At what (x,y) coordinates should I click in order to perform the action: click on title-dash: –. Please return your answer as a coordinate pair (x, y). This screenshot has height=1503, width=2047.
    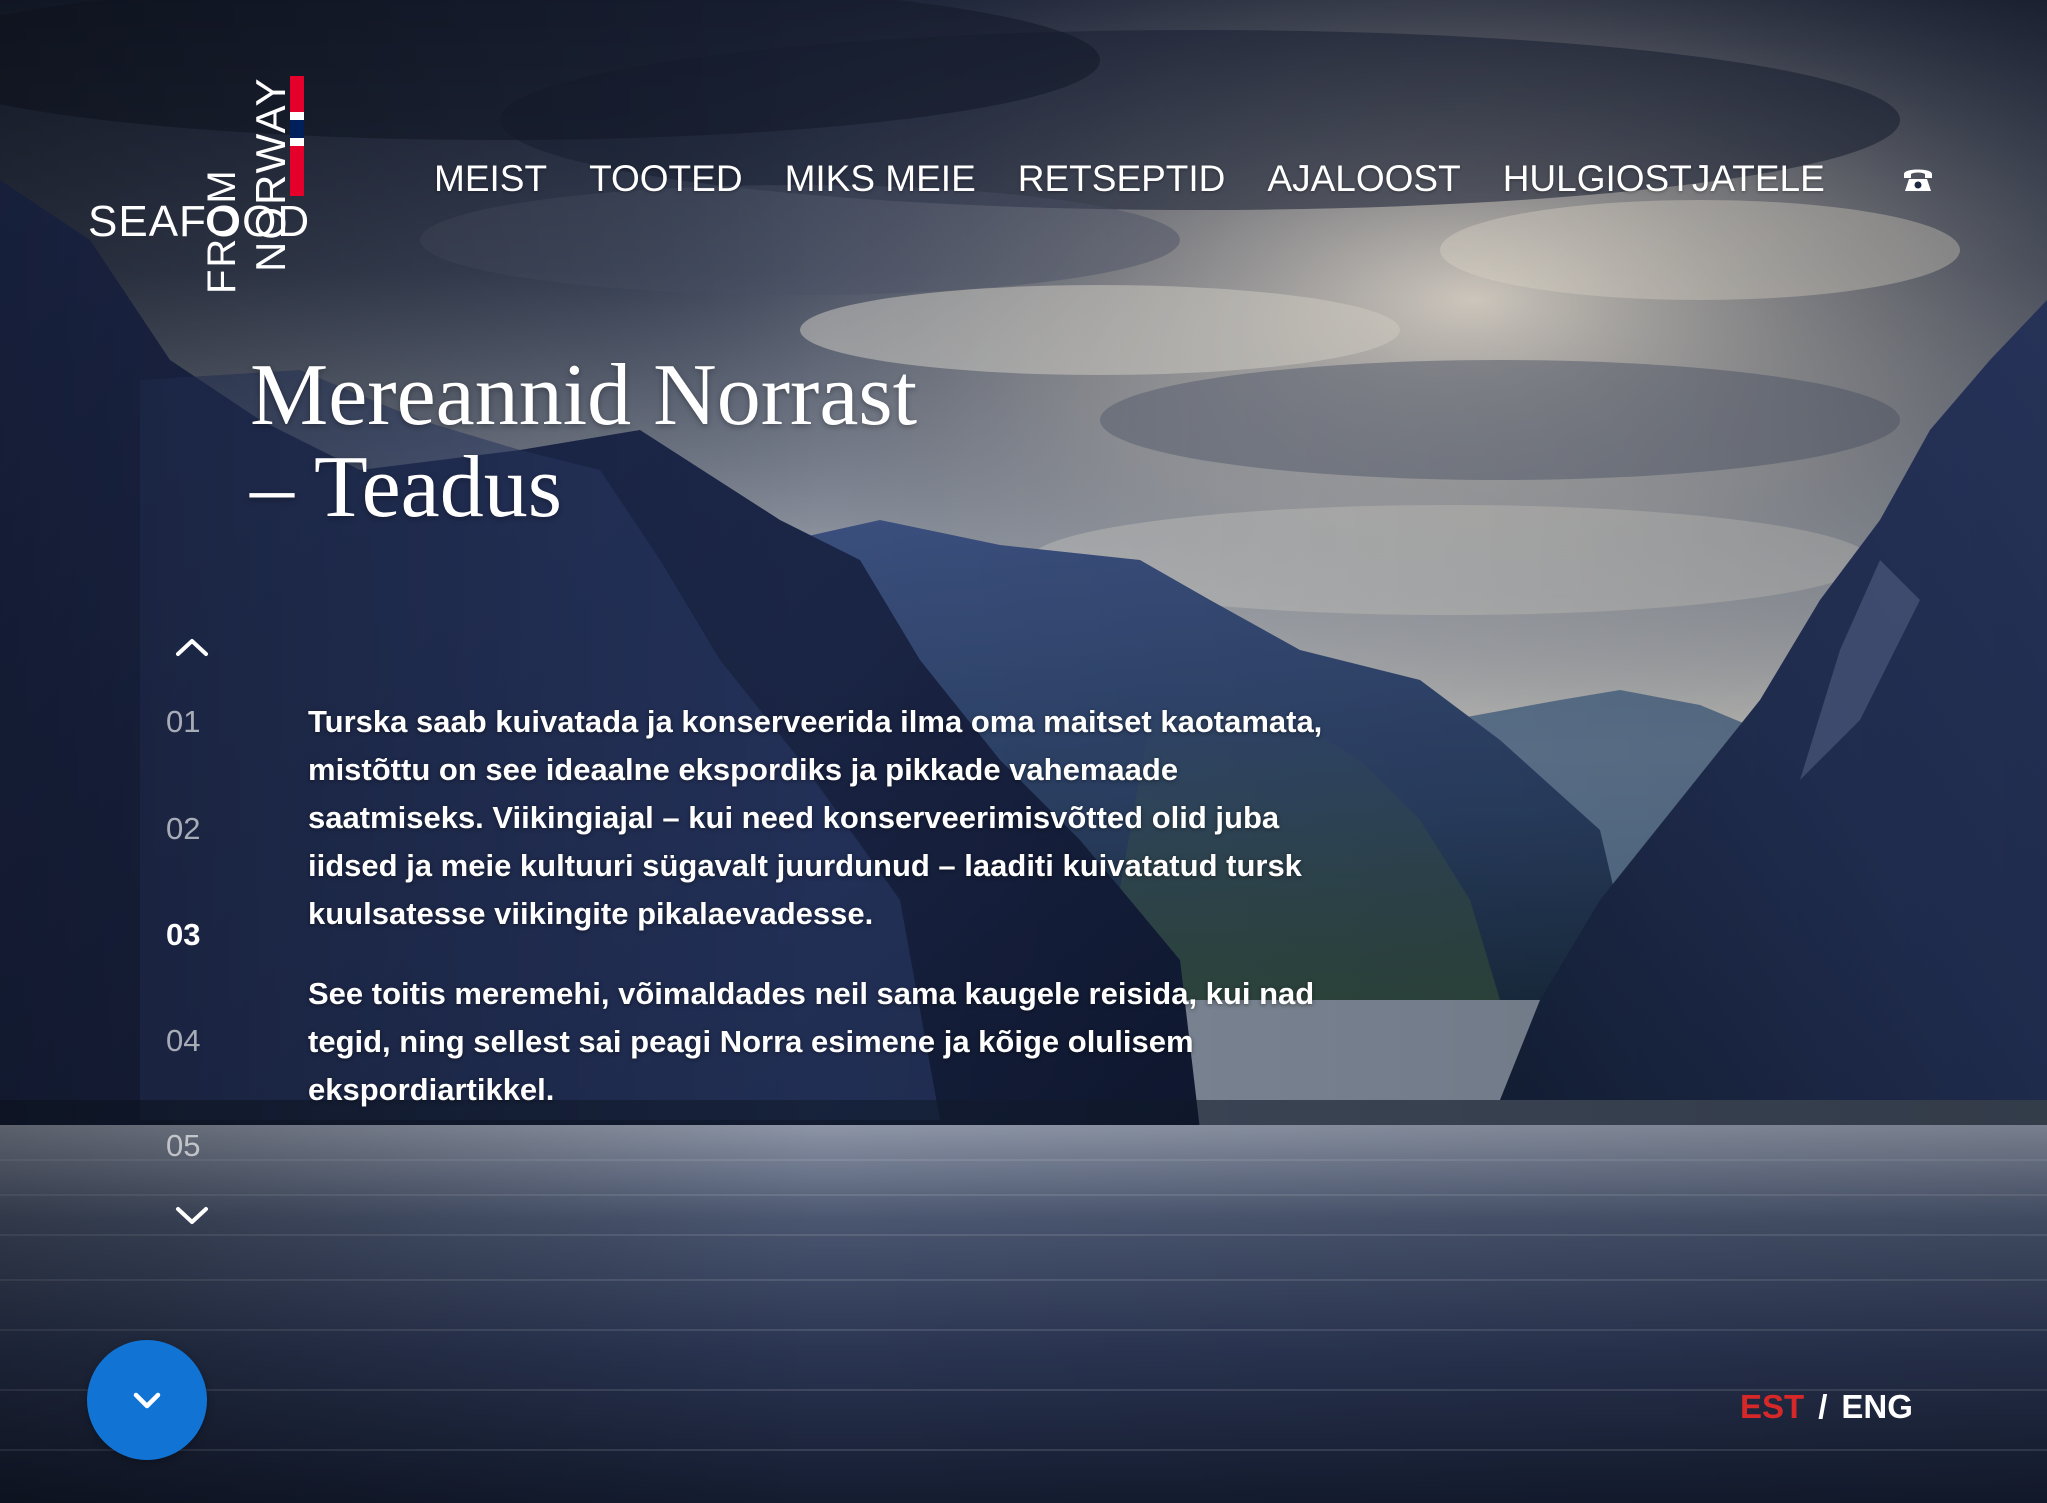
    Looking at the image, I should click on (272, 487).